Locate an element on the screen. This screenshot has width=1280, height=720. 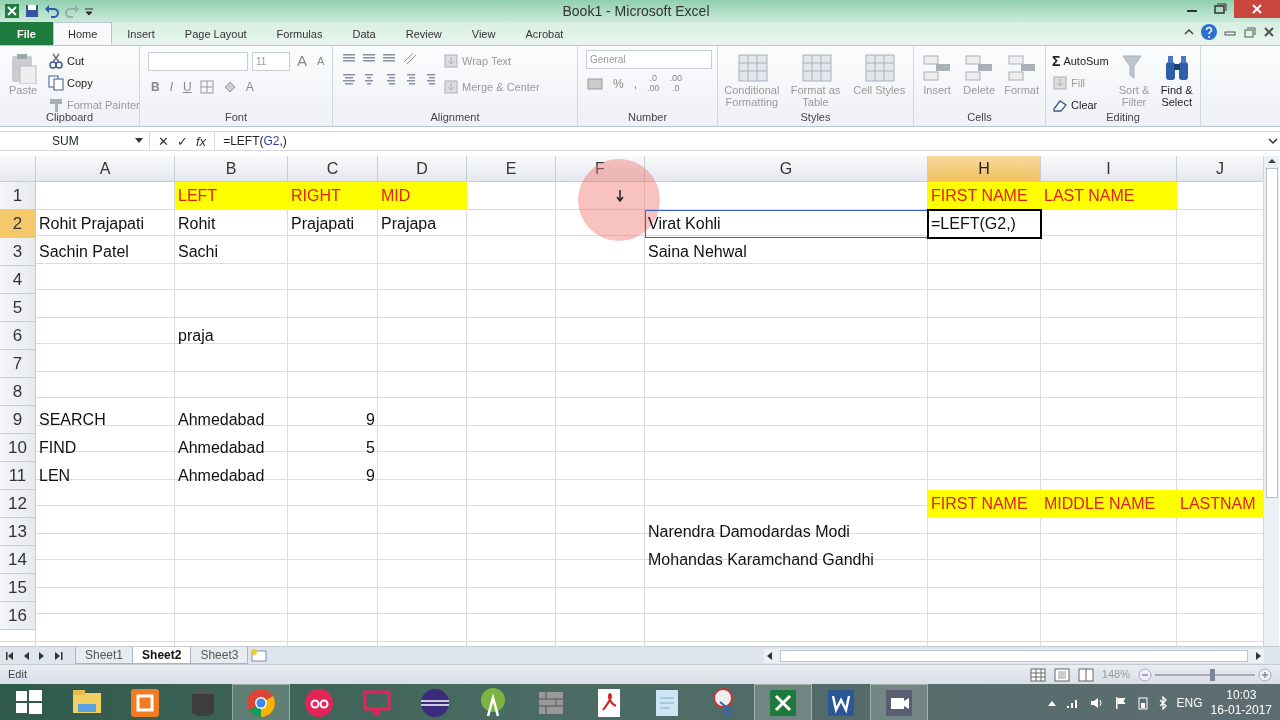
ribbon-button: Cut is located at coordinates (94, 61).